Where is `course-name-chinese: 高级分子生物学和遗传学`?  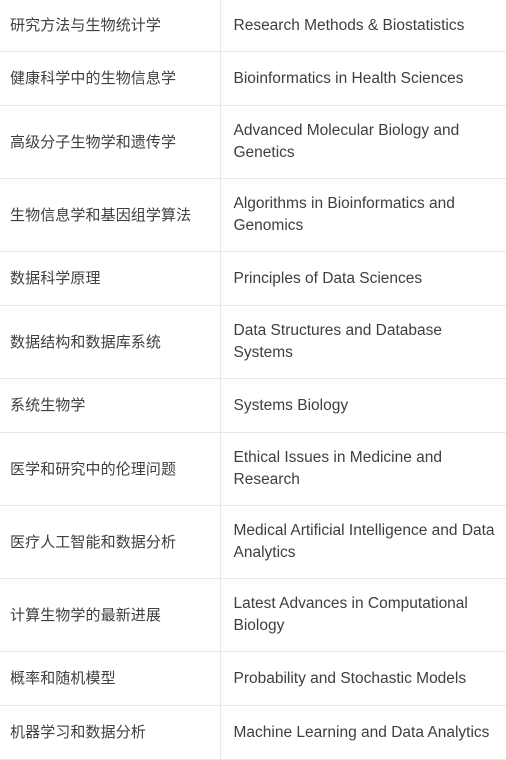
course-name-chinese: 高级分子生物学和遗传学 is located at coordinates (110, 142).